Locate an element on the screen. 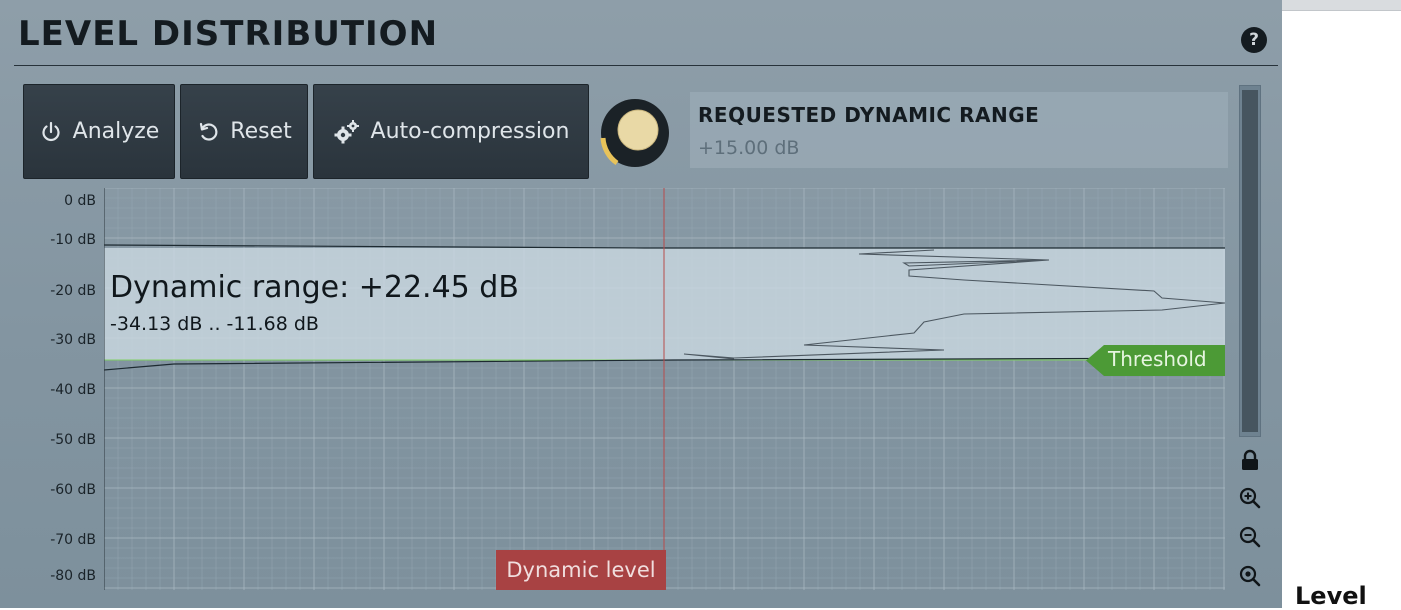  auto-compression-button: Auto-compression is located at coordinates (451, 131).